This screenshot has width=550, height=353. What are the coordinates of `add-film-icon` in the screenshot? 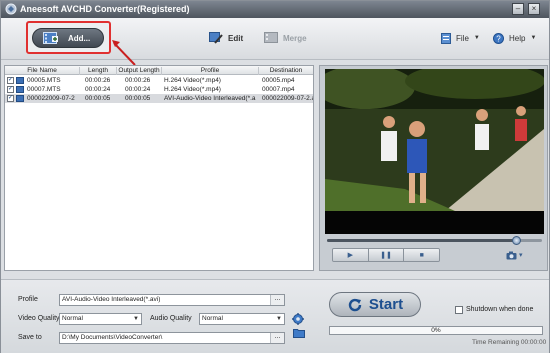 It's located at (50, 38).